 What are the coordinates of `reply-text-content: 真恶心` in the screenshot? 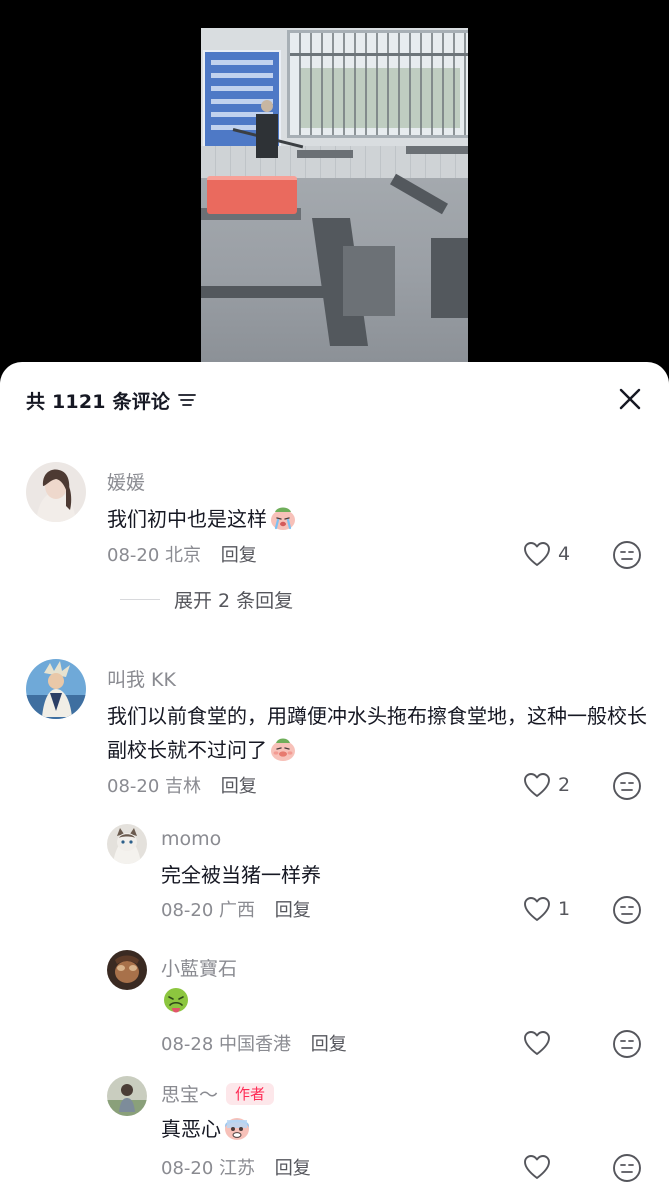 It's located at (191, 1129).